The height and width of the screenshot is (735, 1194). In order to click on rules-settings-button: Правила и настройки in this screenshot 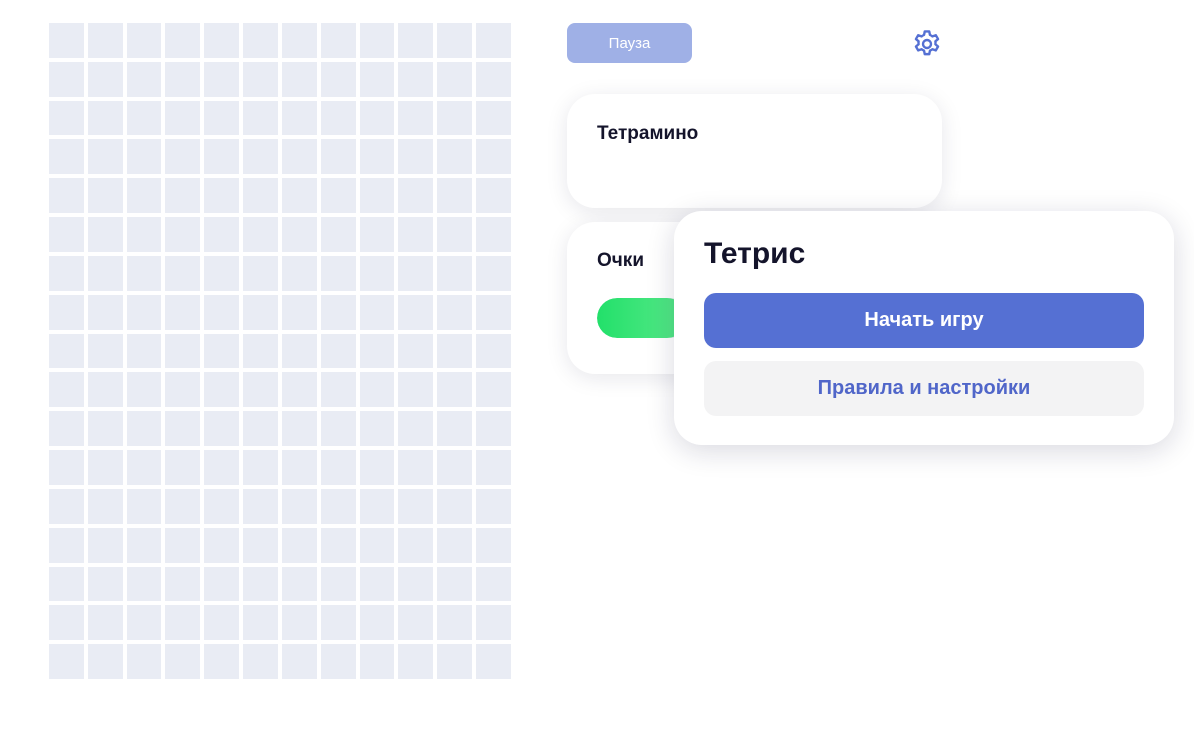, I will do `click(924, 388)`.